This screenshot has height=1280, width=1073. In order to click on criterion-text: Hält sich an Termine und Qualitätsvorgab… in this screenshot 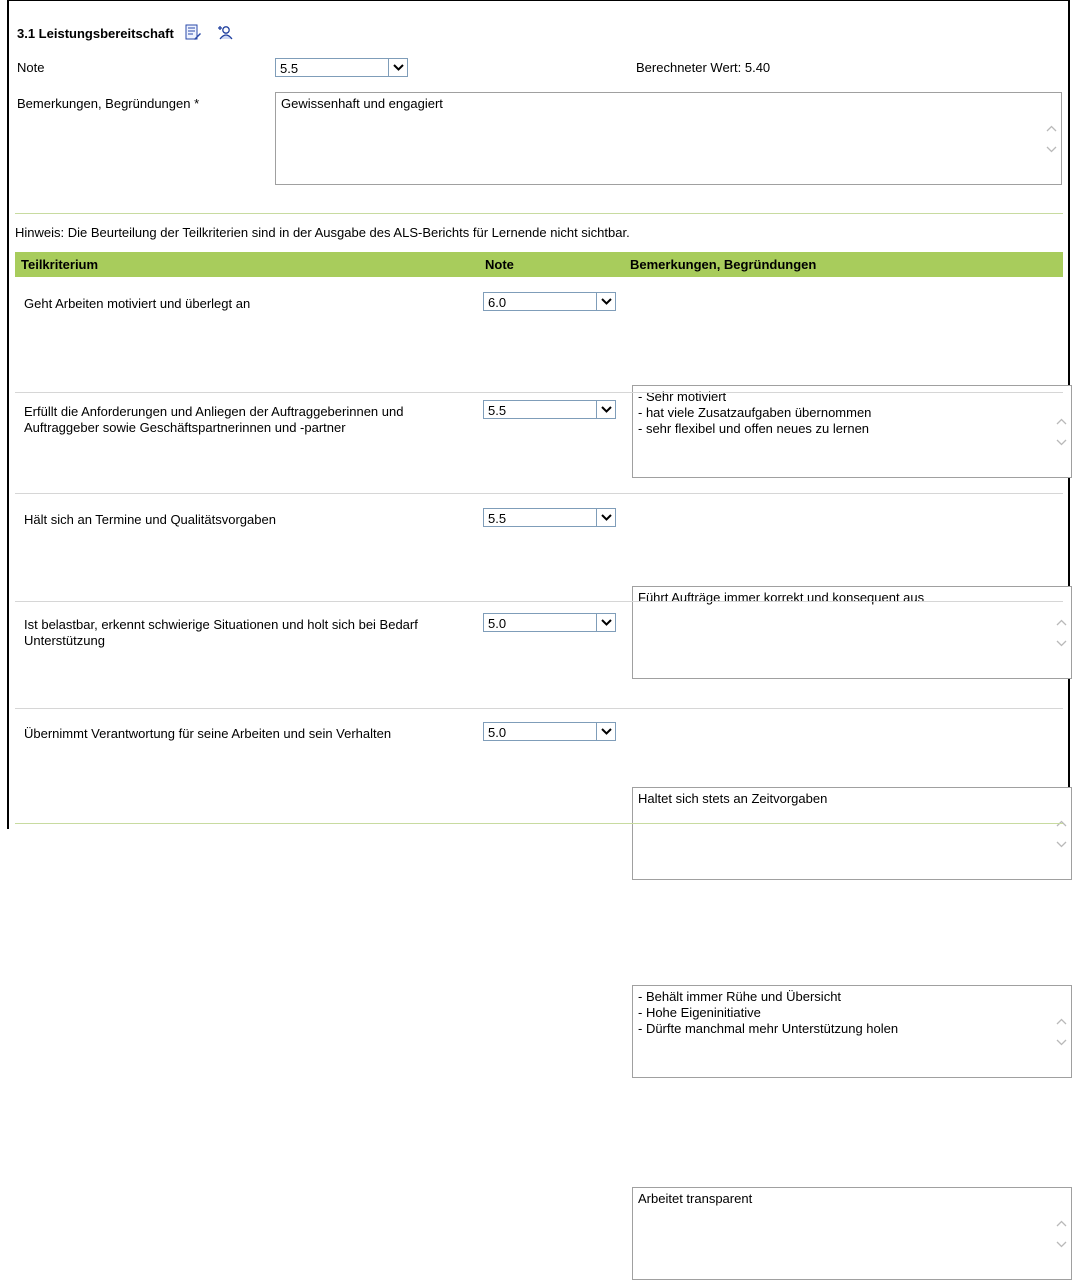, I will do `click(150, 519)`.